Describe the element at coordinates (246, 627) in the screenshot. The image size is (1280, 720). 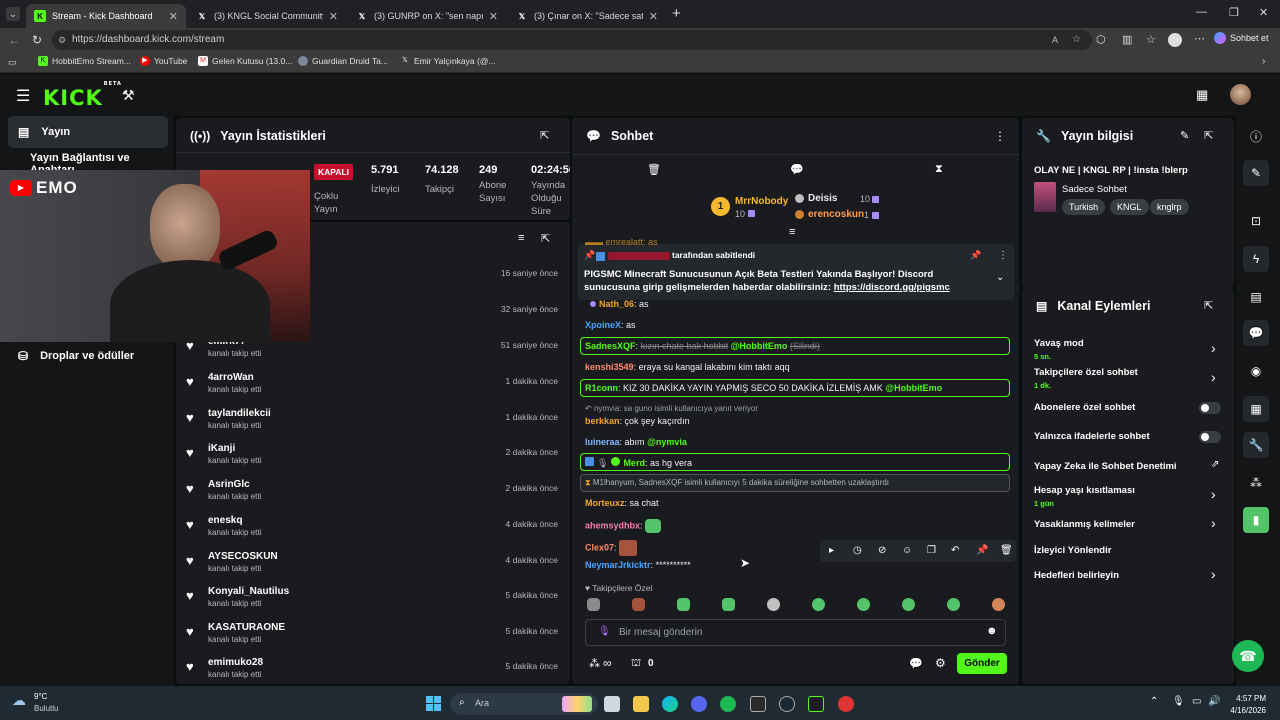
I see `follower-name: KASATURAONE` at that location.